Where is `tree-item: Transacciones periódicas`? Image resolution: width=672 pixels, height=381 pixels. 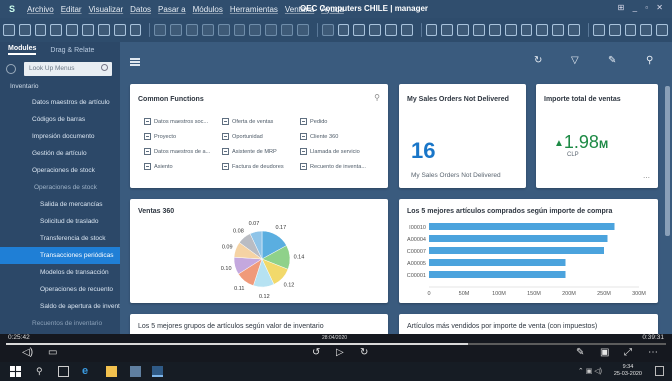
tree-item: Transacciones periódicas is located at coordinates (60, 255).